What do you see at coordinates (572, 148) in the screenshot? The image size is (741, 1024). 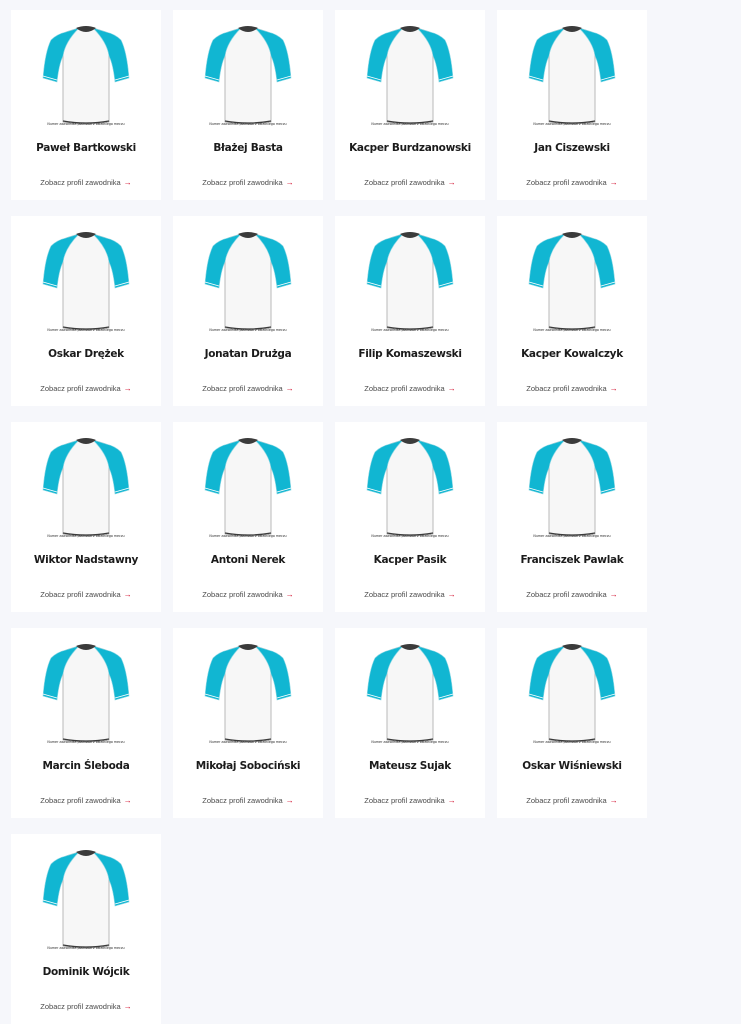 I see `player-name: Jan Ciszewski` at bounding box center [572, 148].